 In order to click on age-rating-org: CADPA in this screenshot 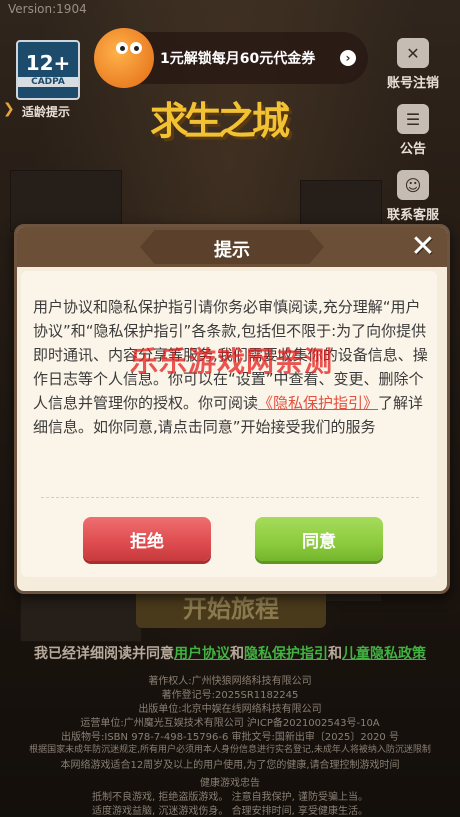, I will do `click(48, 82)`.